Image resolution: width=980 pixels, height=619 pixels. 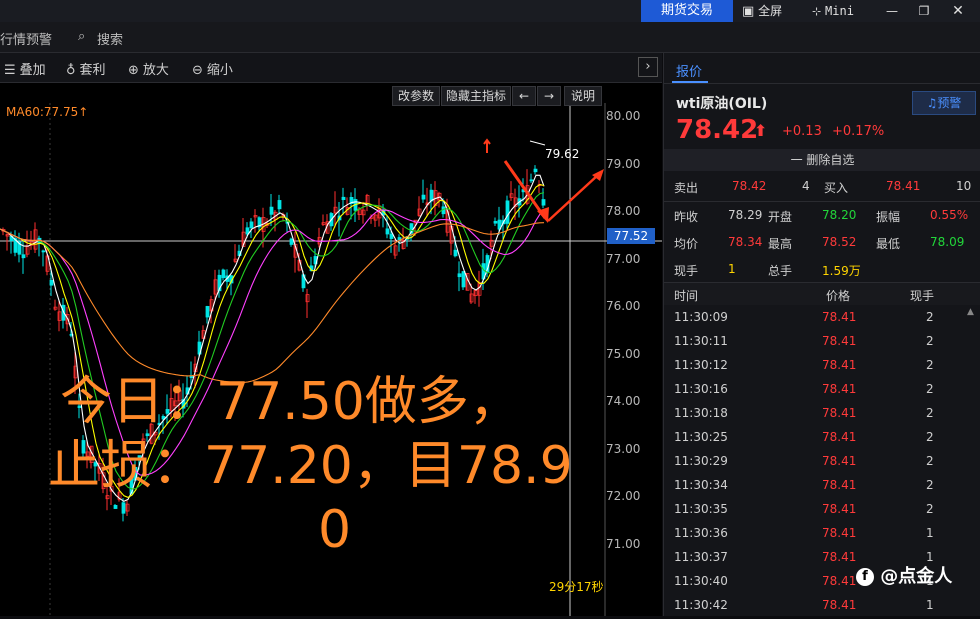 I want to click on arbitrage-label: 套利, so click(x=92, y=70).